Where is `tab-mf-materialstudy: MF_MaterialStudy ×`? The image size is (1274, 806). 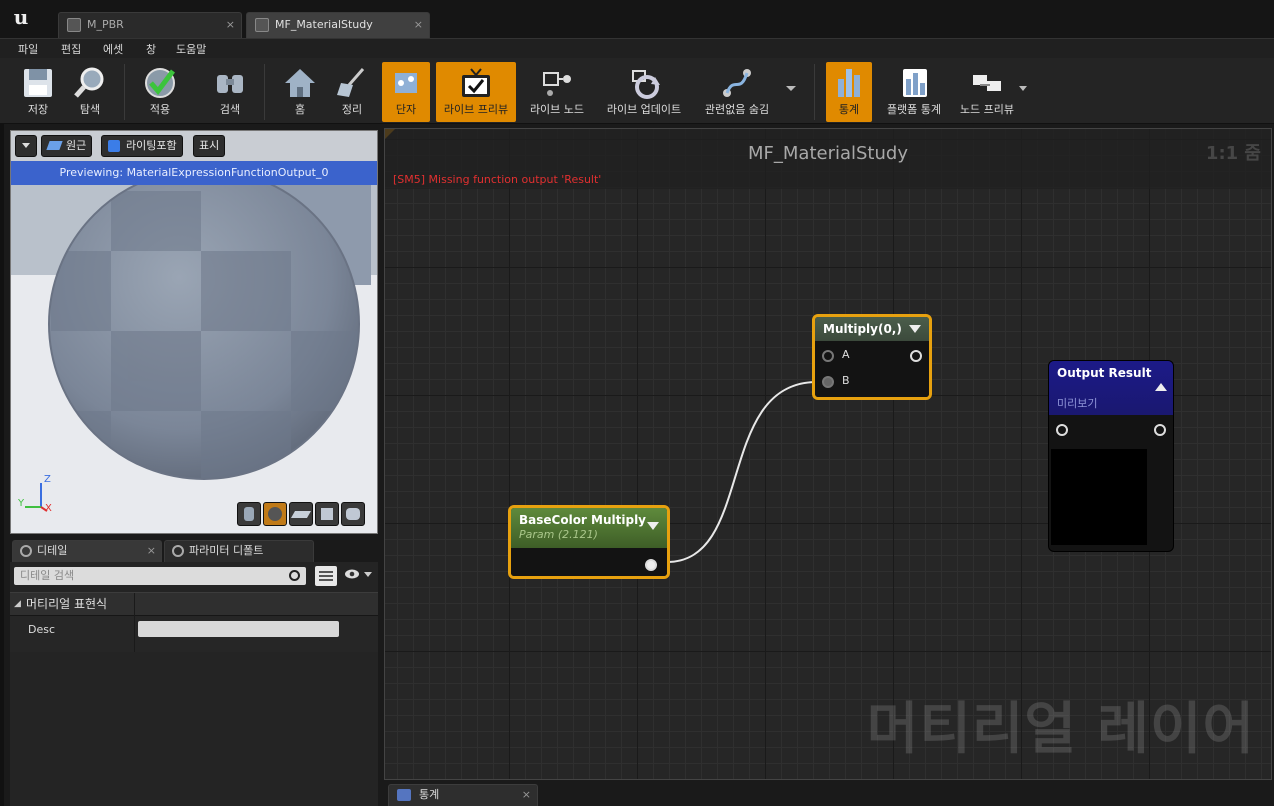
tab-mf-materialstudy: MF_MaterialStudy × is located at coordinates (338, 25).